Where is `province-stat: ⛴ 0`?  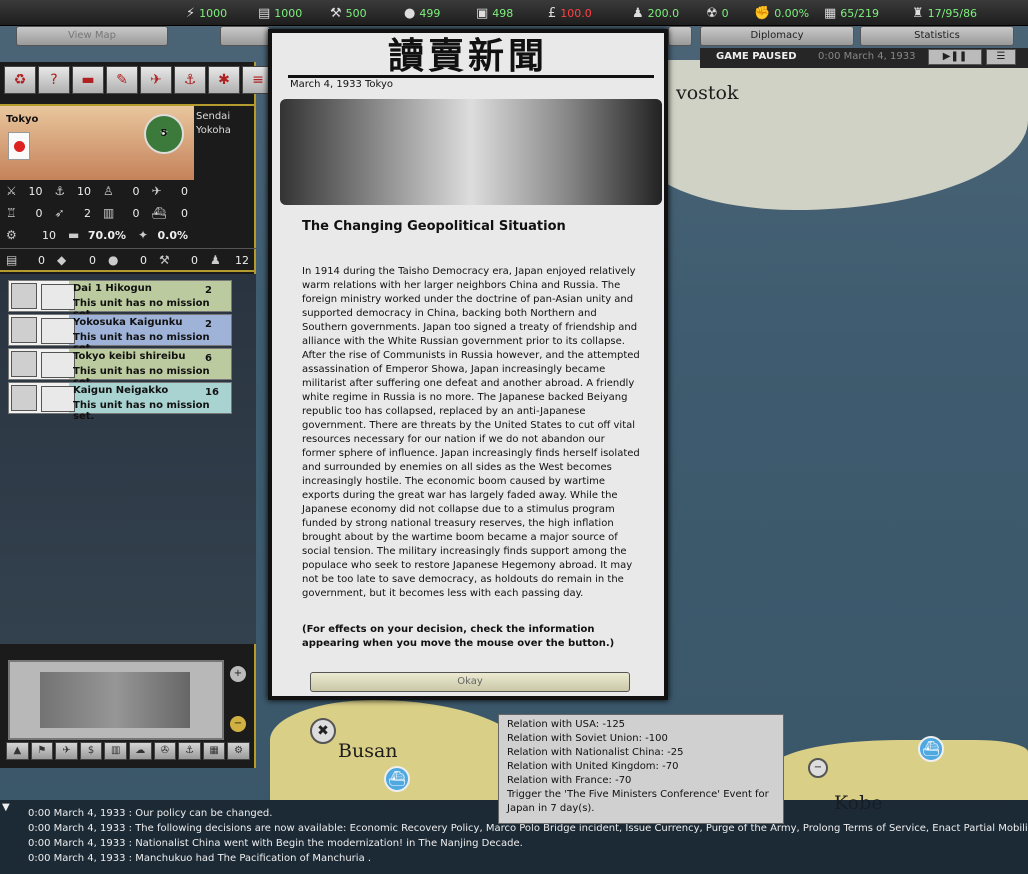
province-stat: ⛴ 0 is located at coordinates (170, 213).